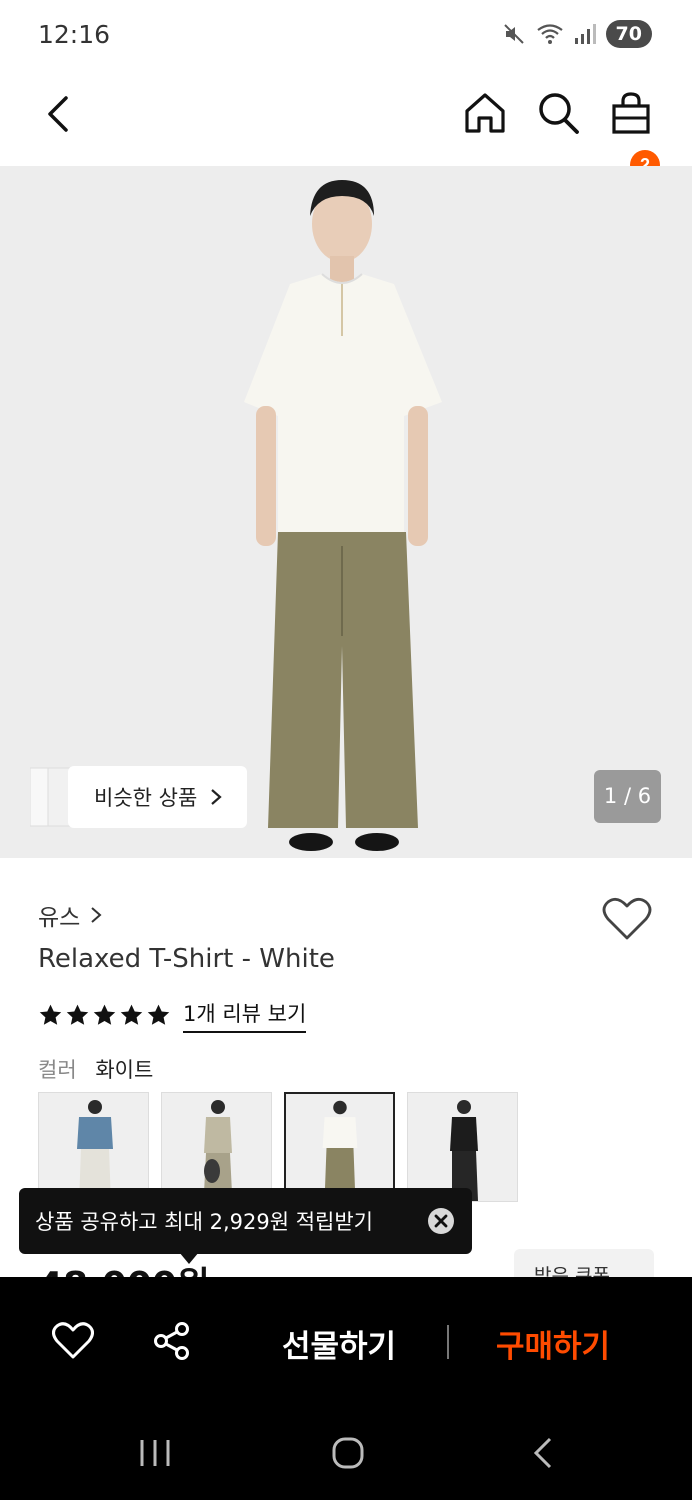 The width and height of the screenshot is (692, 1500). Describe the element at coordinates (448, 1342) in the screenshot. I see `divider` at that location.